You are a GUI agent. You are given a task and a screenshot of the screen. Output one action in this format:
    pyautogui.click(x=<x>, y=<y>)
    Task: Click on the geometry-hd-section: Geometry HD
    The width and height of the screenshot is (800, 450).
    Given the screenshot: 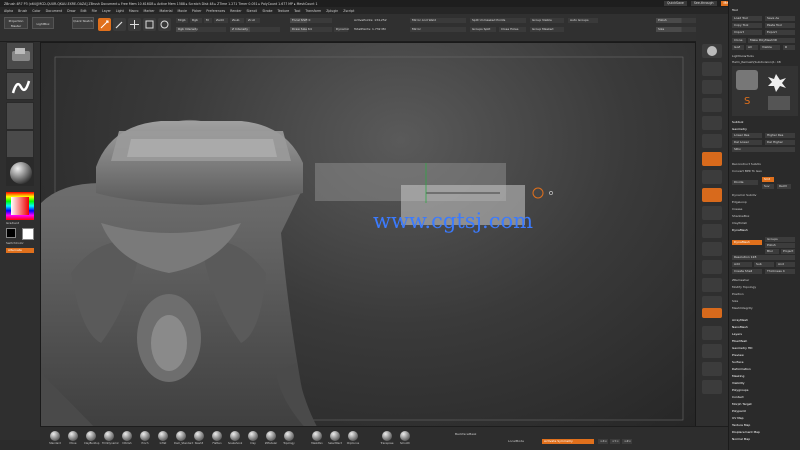 What is the action you would take?
    pyautogui.click(x=765, y=348)
    